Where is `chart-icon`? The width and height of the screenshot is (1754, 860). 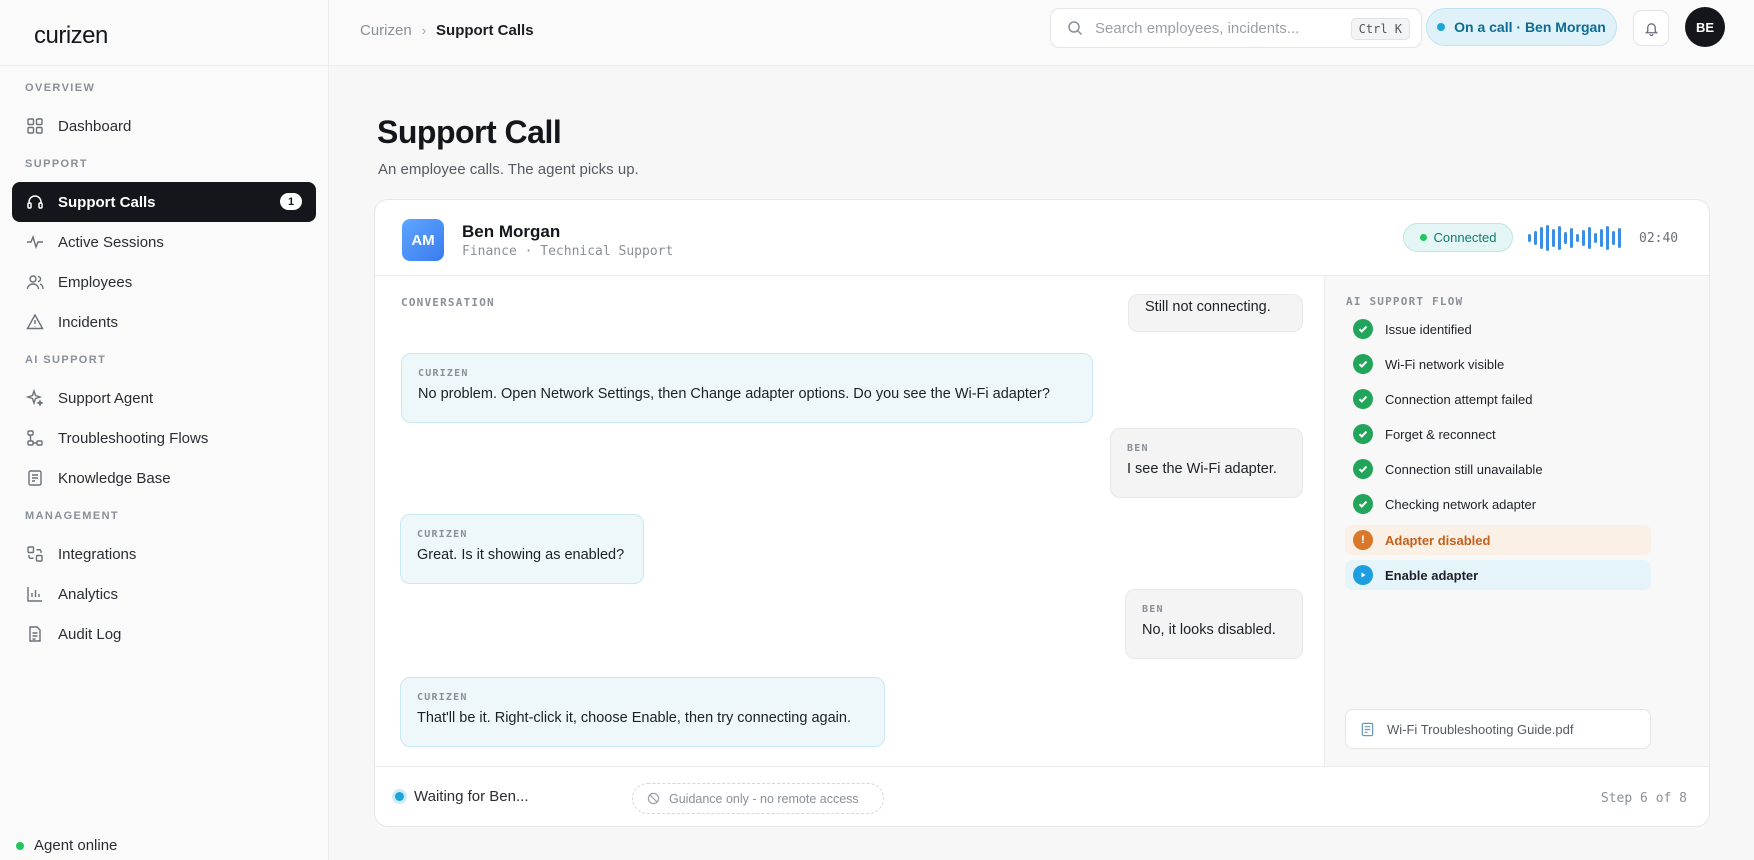
chart-icon is located at coordinates (35, 594).